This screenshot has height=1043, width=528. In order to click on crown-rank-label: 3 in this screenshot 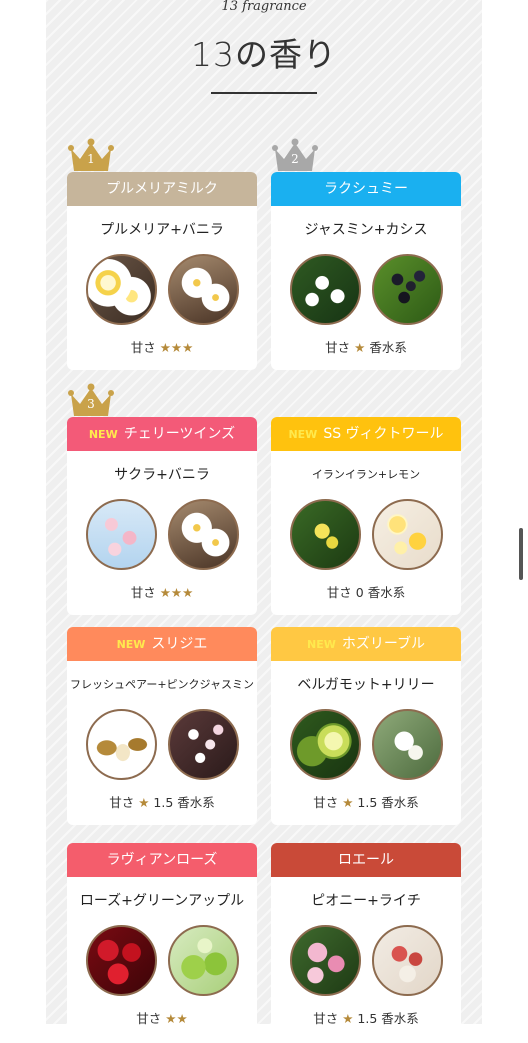, I will do `click(91, 404)`.